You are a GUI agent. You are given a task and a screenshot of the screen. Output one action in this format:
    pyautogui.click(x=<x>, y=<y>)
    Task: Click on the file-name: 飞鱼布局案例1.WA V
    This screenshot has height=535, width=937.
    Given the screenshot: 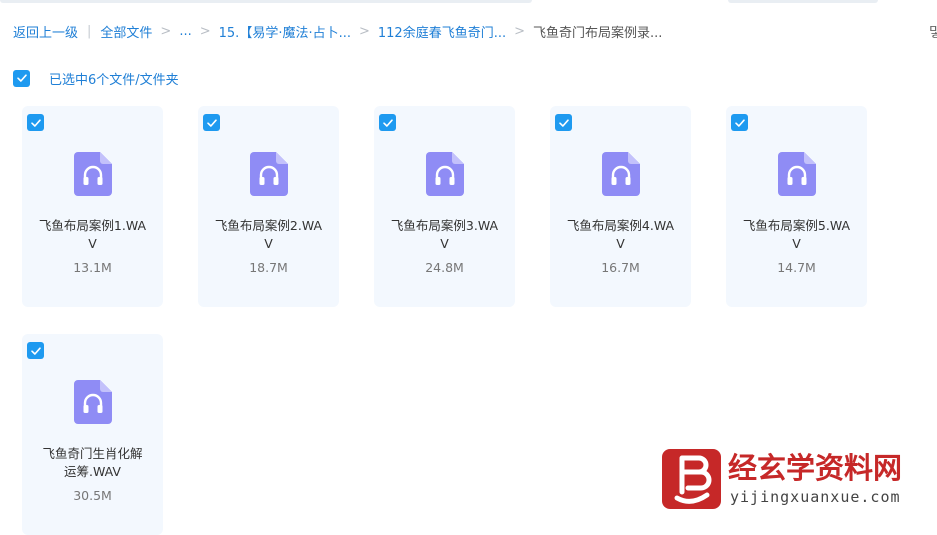 What is the action you would take?
    pyautogui.click(x=92, y=235)
    